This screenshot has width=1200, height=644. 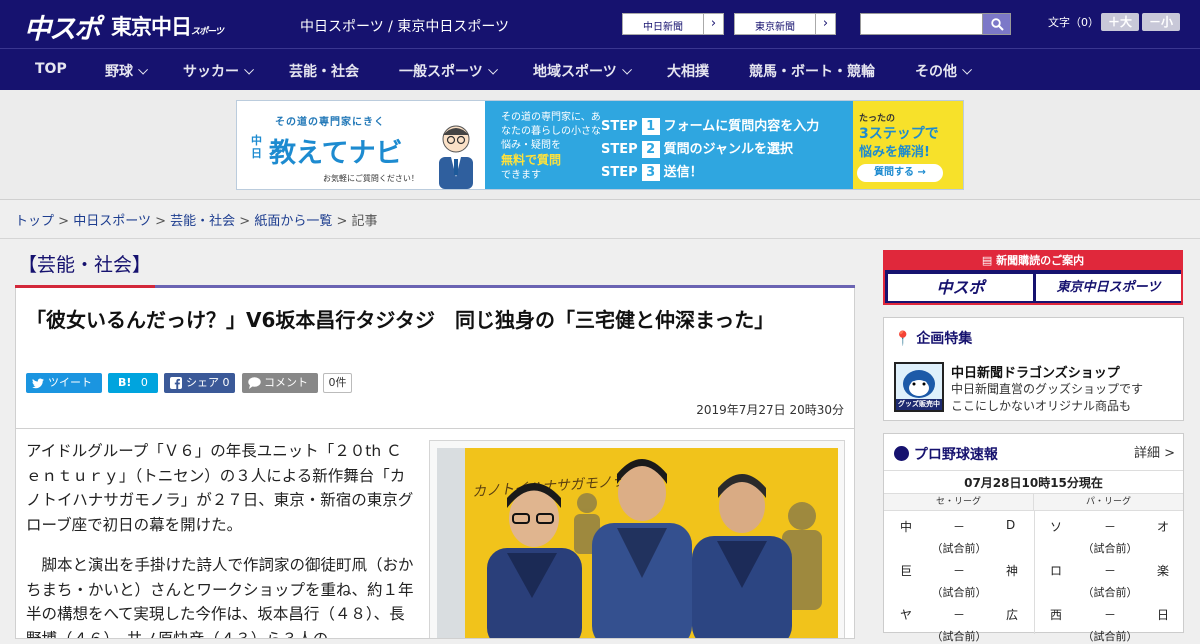 I want to click on team-home: 中, so click(x=906, y=526).